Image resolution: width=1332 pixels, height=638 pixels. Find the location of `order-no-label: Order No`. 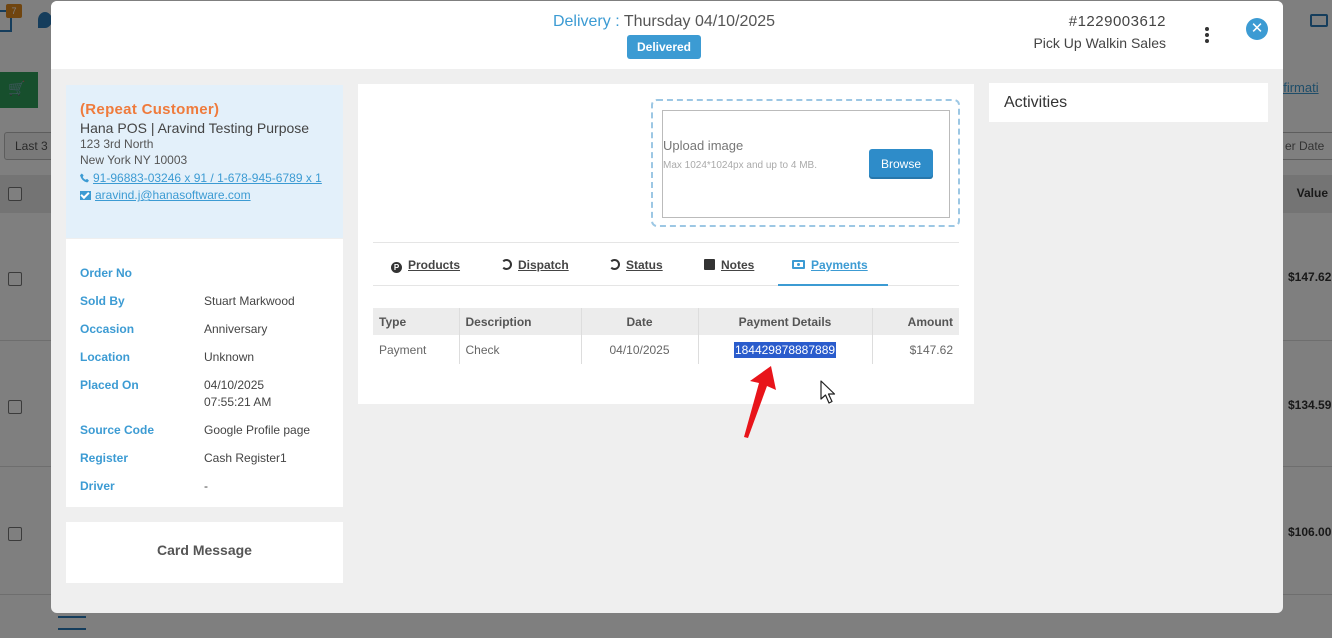

order-no-label: Order No is located at coordinates (106, 273).